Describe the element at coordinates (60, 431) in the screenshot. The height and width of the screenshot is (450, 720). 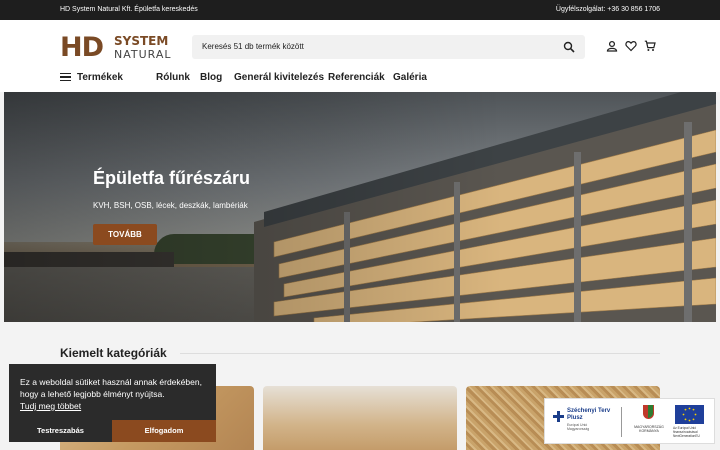
I see `cookie-settings-button: Testreszabás` at that location.